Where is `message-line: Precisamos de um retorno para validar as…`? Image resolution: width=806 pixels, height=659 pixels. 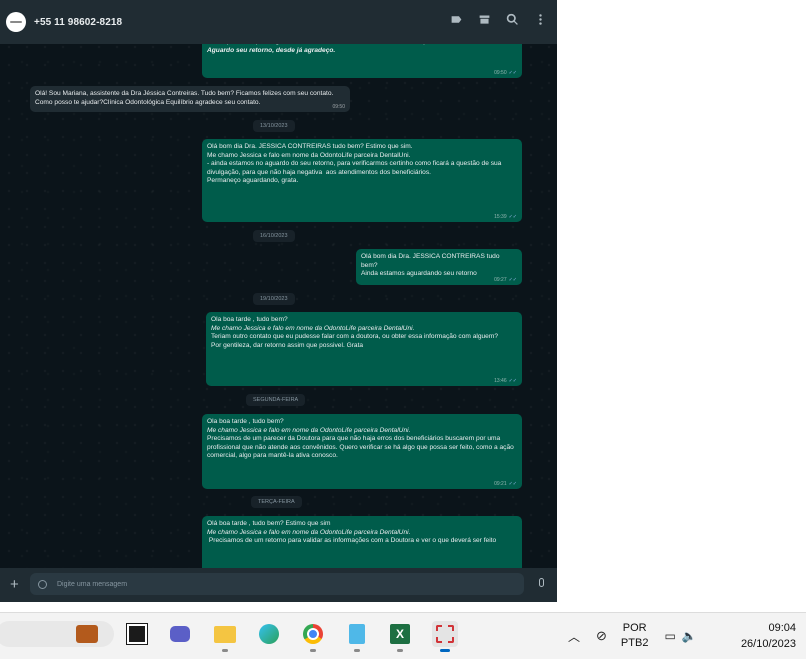 message-line: Precisamos de um retorno para validar as… is located at coordinates (352, 541).